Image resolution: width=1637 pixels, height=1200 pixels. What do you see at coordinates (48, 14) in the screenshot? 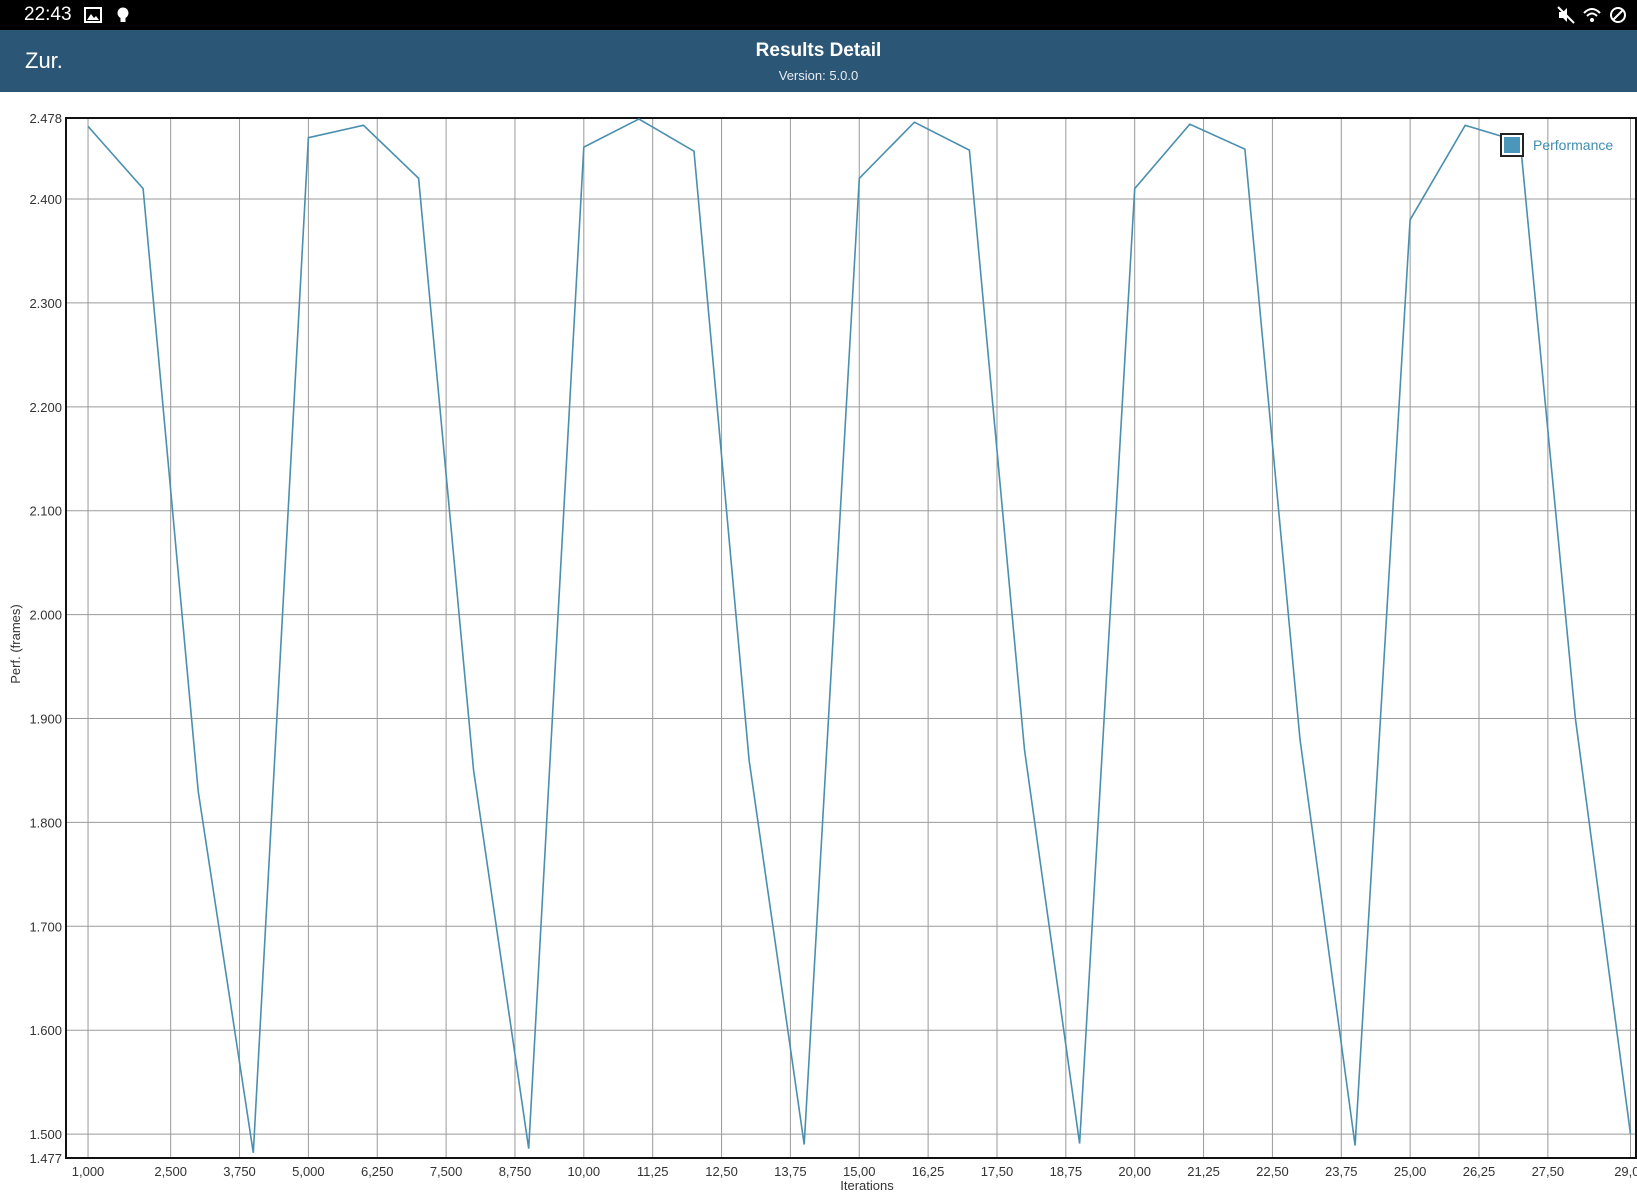
I see `status-time: 22:43` at bounding box center [48, 14].